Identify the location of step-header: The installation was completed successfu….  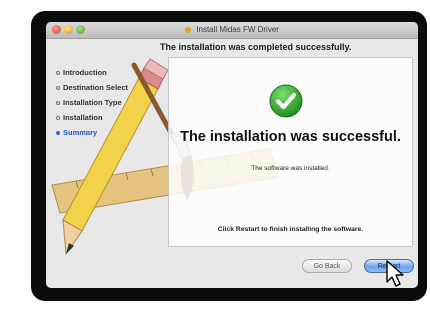
(256, 47).